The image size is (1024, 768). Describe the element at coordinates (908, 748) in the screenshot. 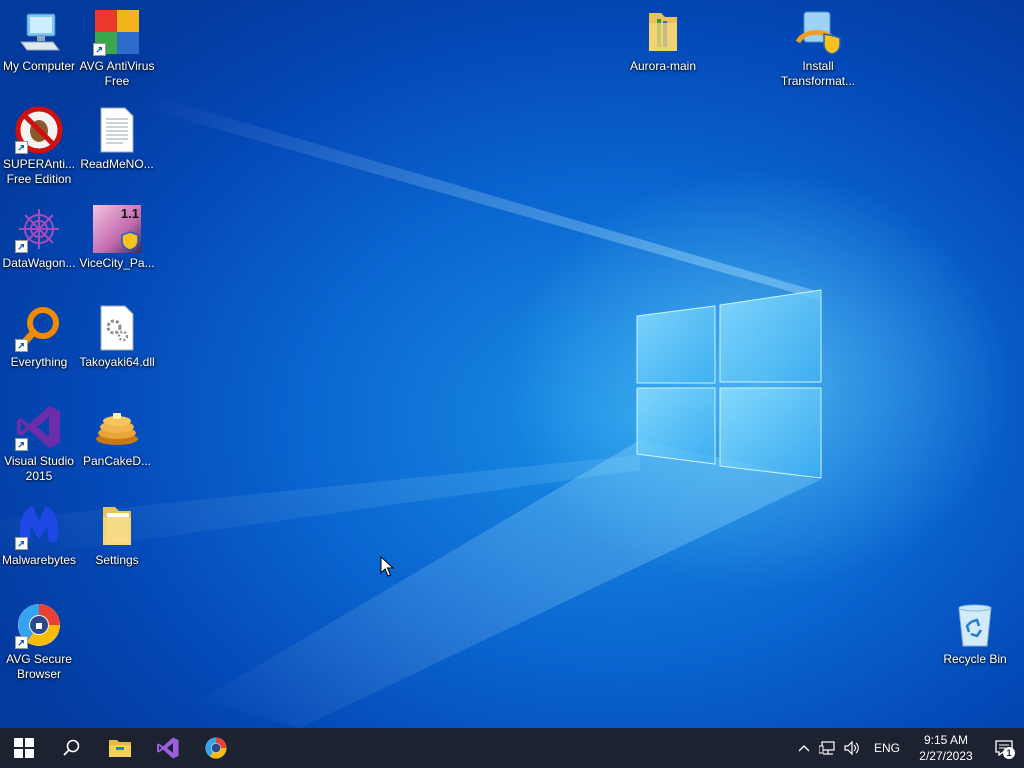

I see `system-tray: ENG 9:15 AM 2/27/2023 1` at that location.